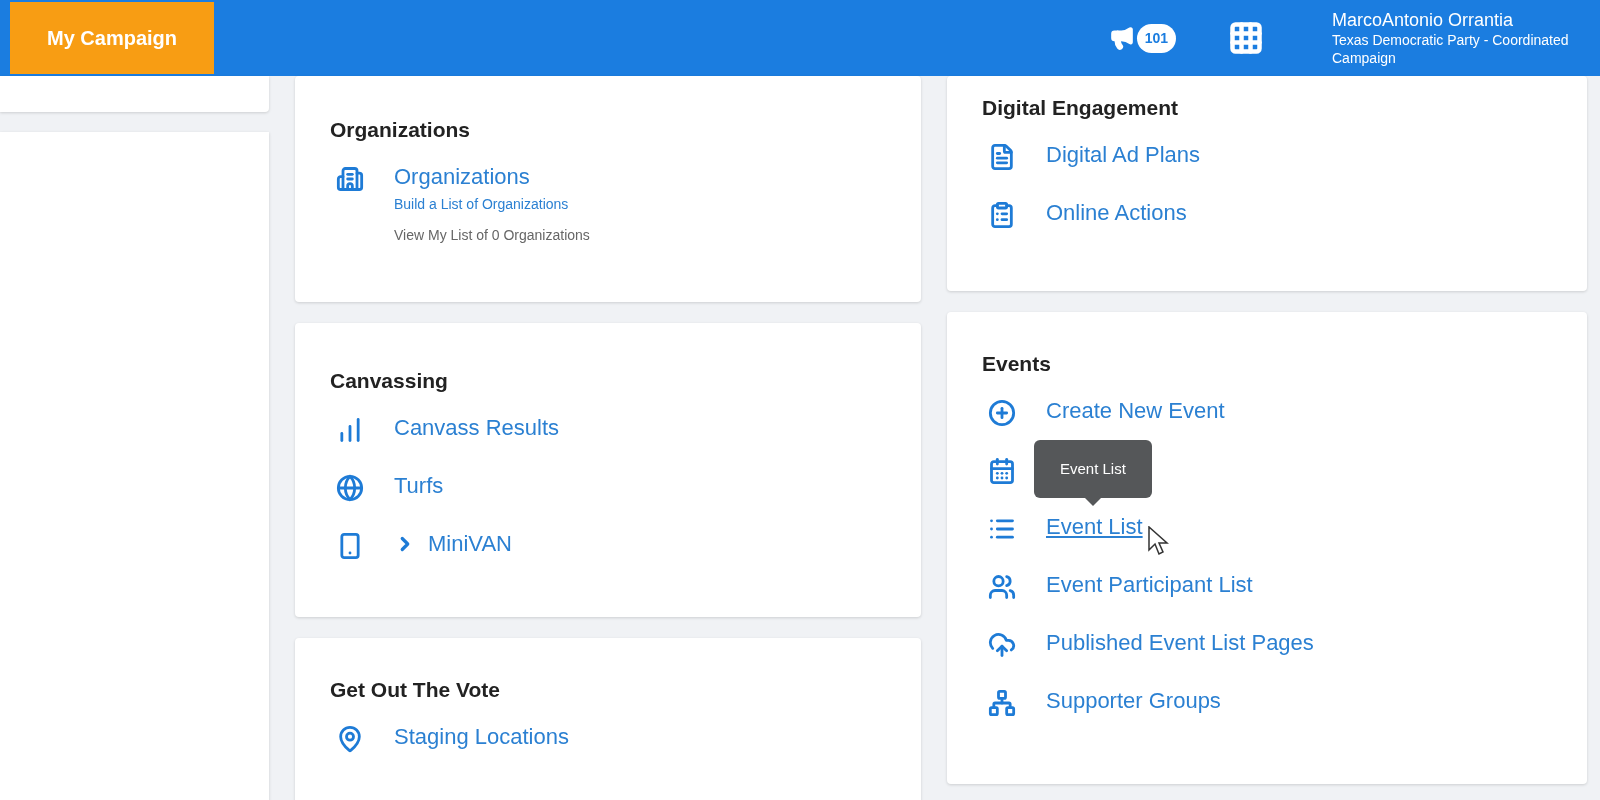 The width and height of the screenshot is (1600, 800). What do you see at coordinates (1002, 156) in the screenshot?
I see `document-icon` at bounding box center [1002, 156].